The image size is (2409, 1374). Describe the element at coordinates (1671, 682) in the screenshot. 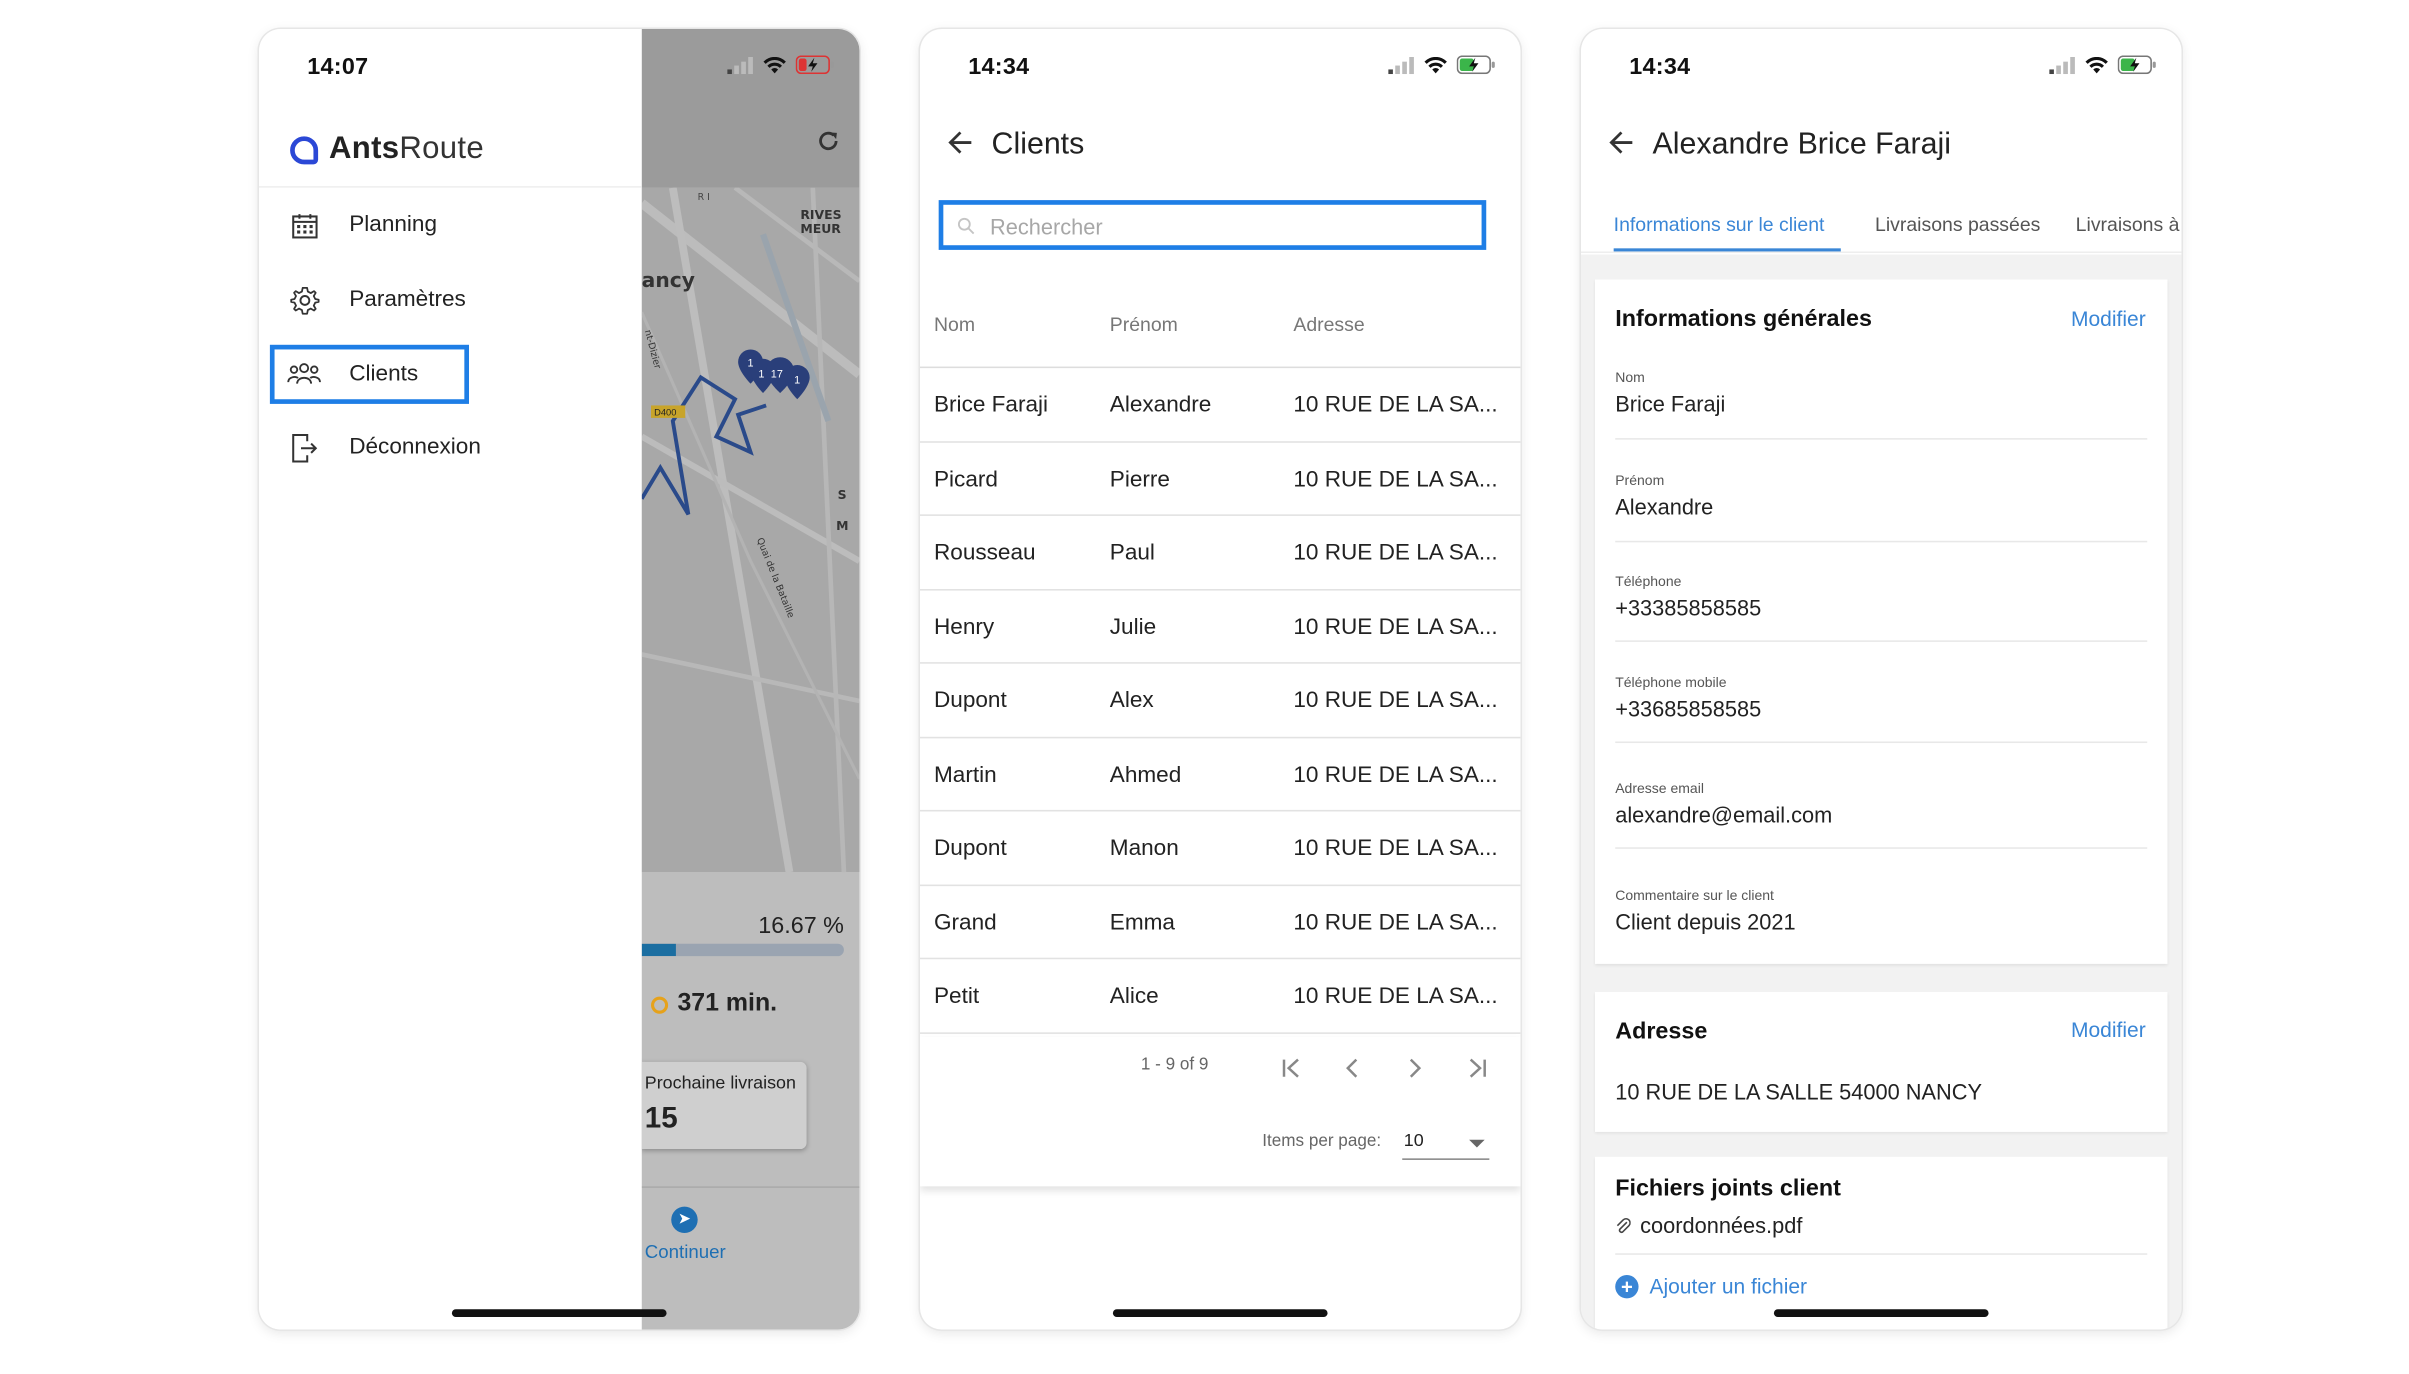

I see `field-label: Téléphone mobile` at that location.